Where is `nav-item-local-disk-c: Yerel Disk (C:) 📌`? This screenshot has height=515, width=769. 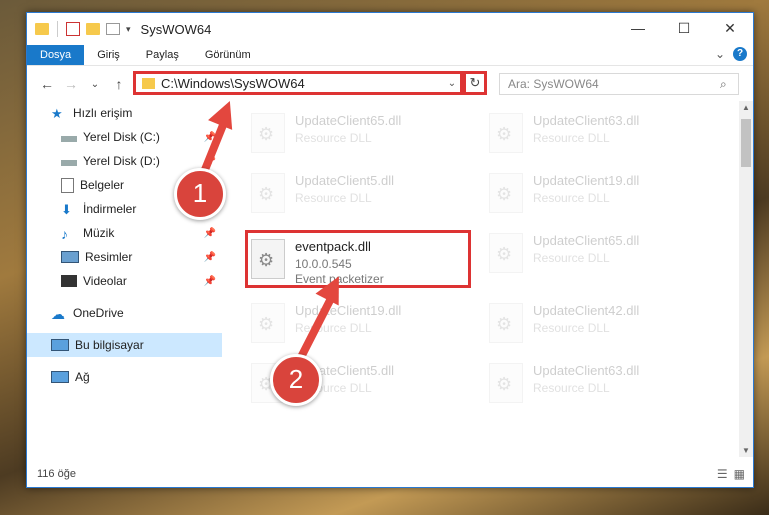 nav-item-local-disk-c: Yerel Disk (C:) 📌 is located at coordinates (124, 137).